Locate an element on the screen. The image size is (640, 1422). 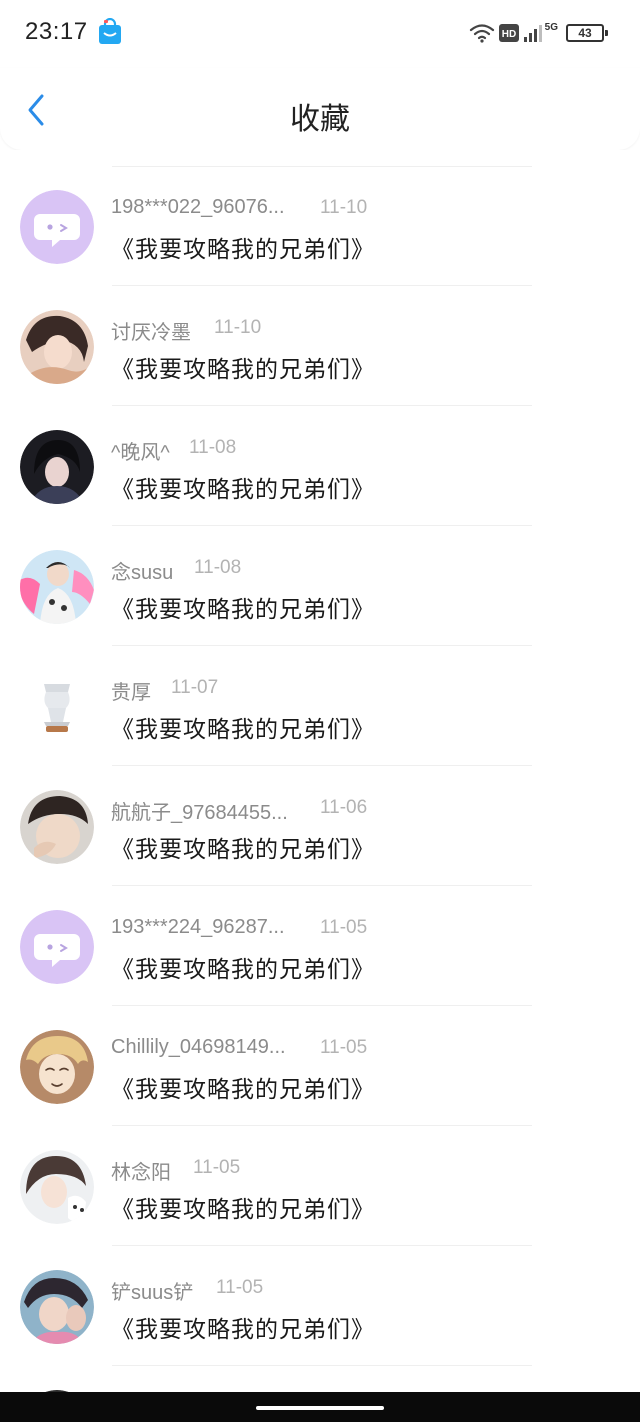
home-indicator is located at coordinates (320, 1408).